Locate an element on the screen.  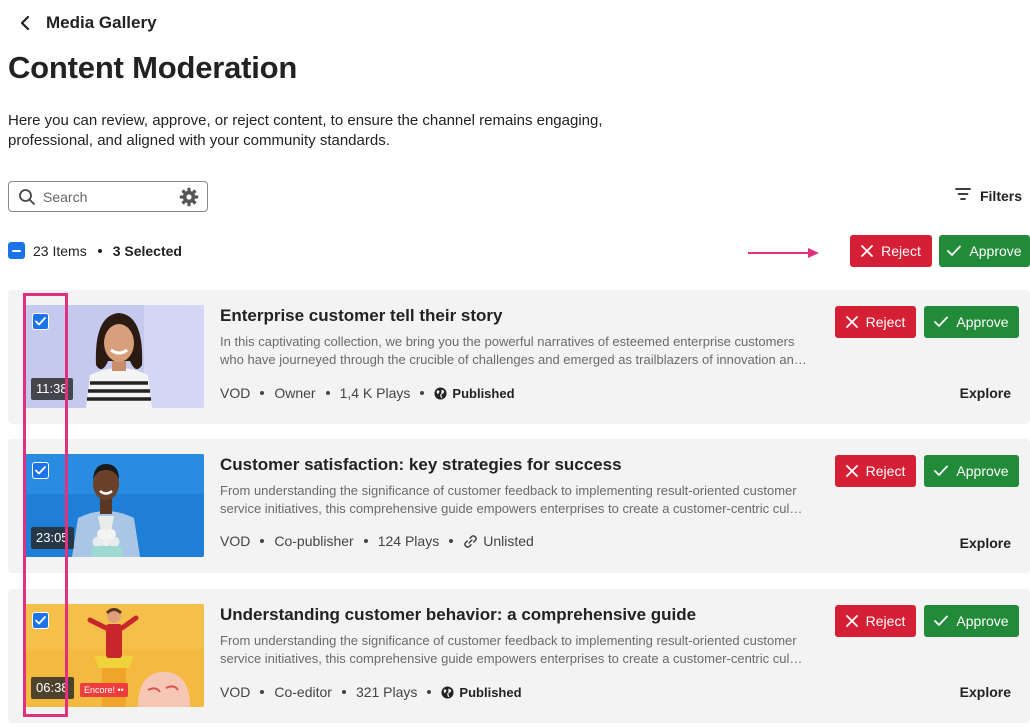
filters-button: Filters is located at coordinates (988, 195).